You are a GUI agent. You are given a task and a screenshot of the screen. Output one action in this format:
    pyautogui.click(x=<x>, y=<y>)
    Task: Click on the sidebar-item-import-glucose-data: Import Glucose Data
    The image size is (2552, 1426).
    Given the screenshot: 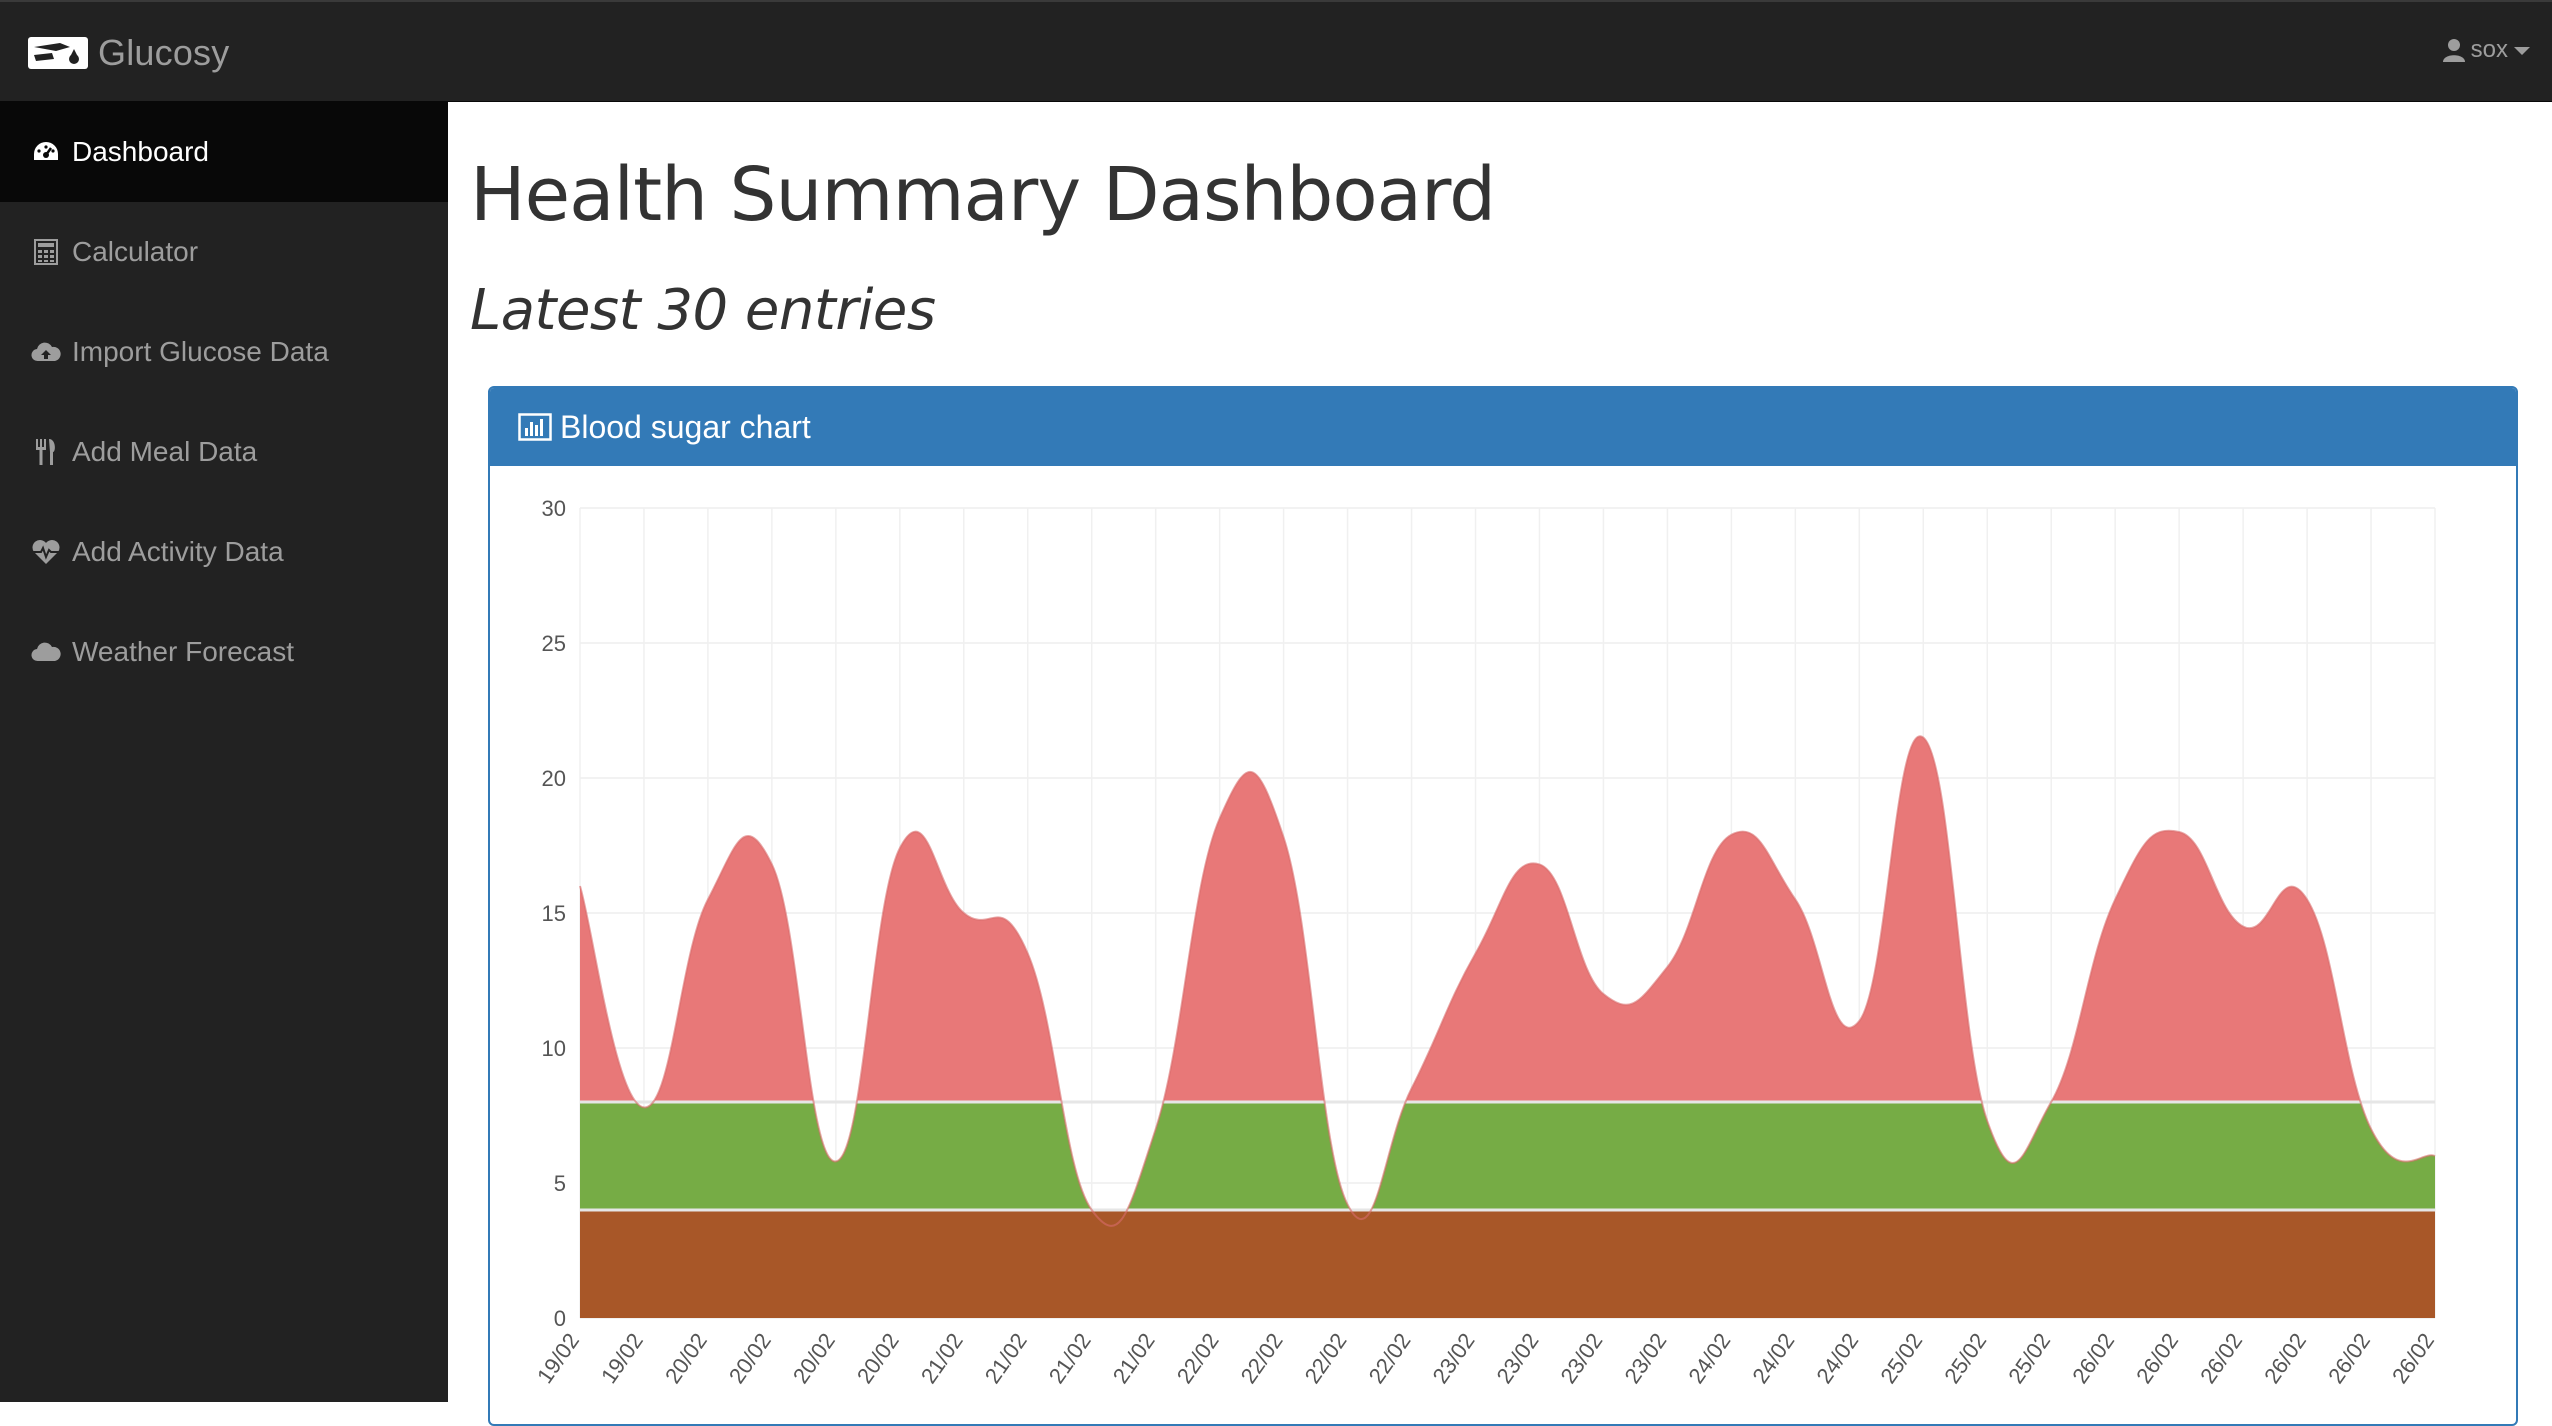 What is the action you would take?
    pyautogui.click(x=224, y=352)
    